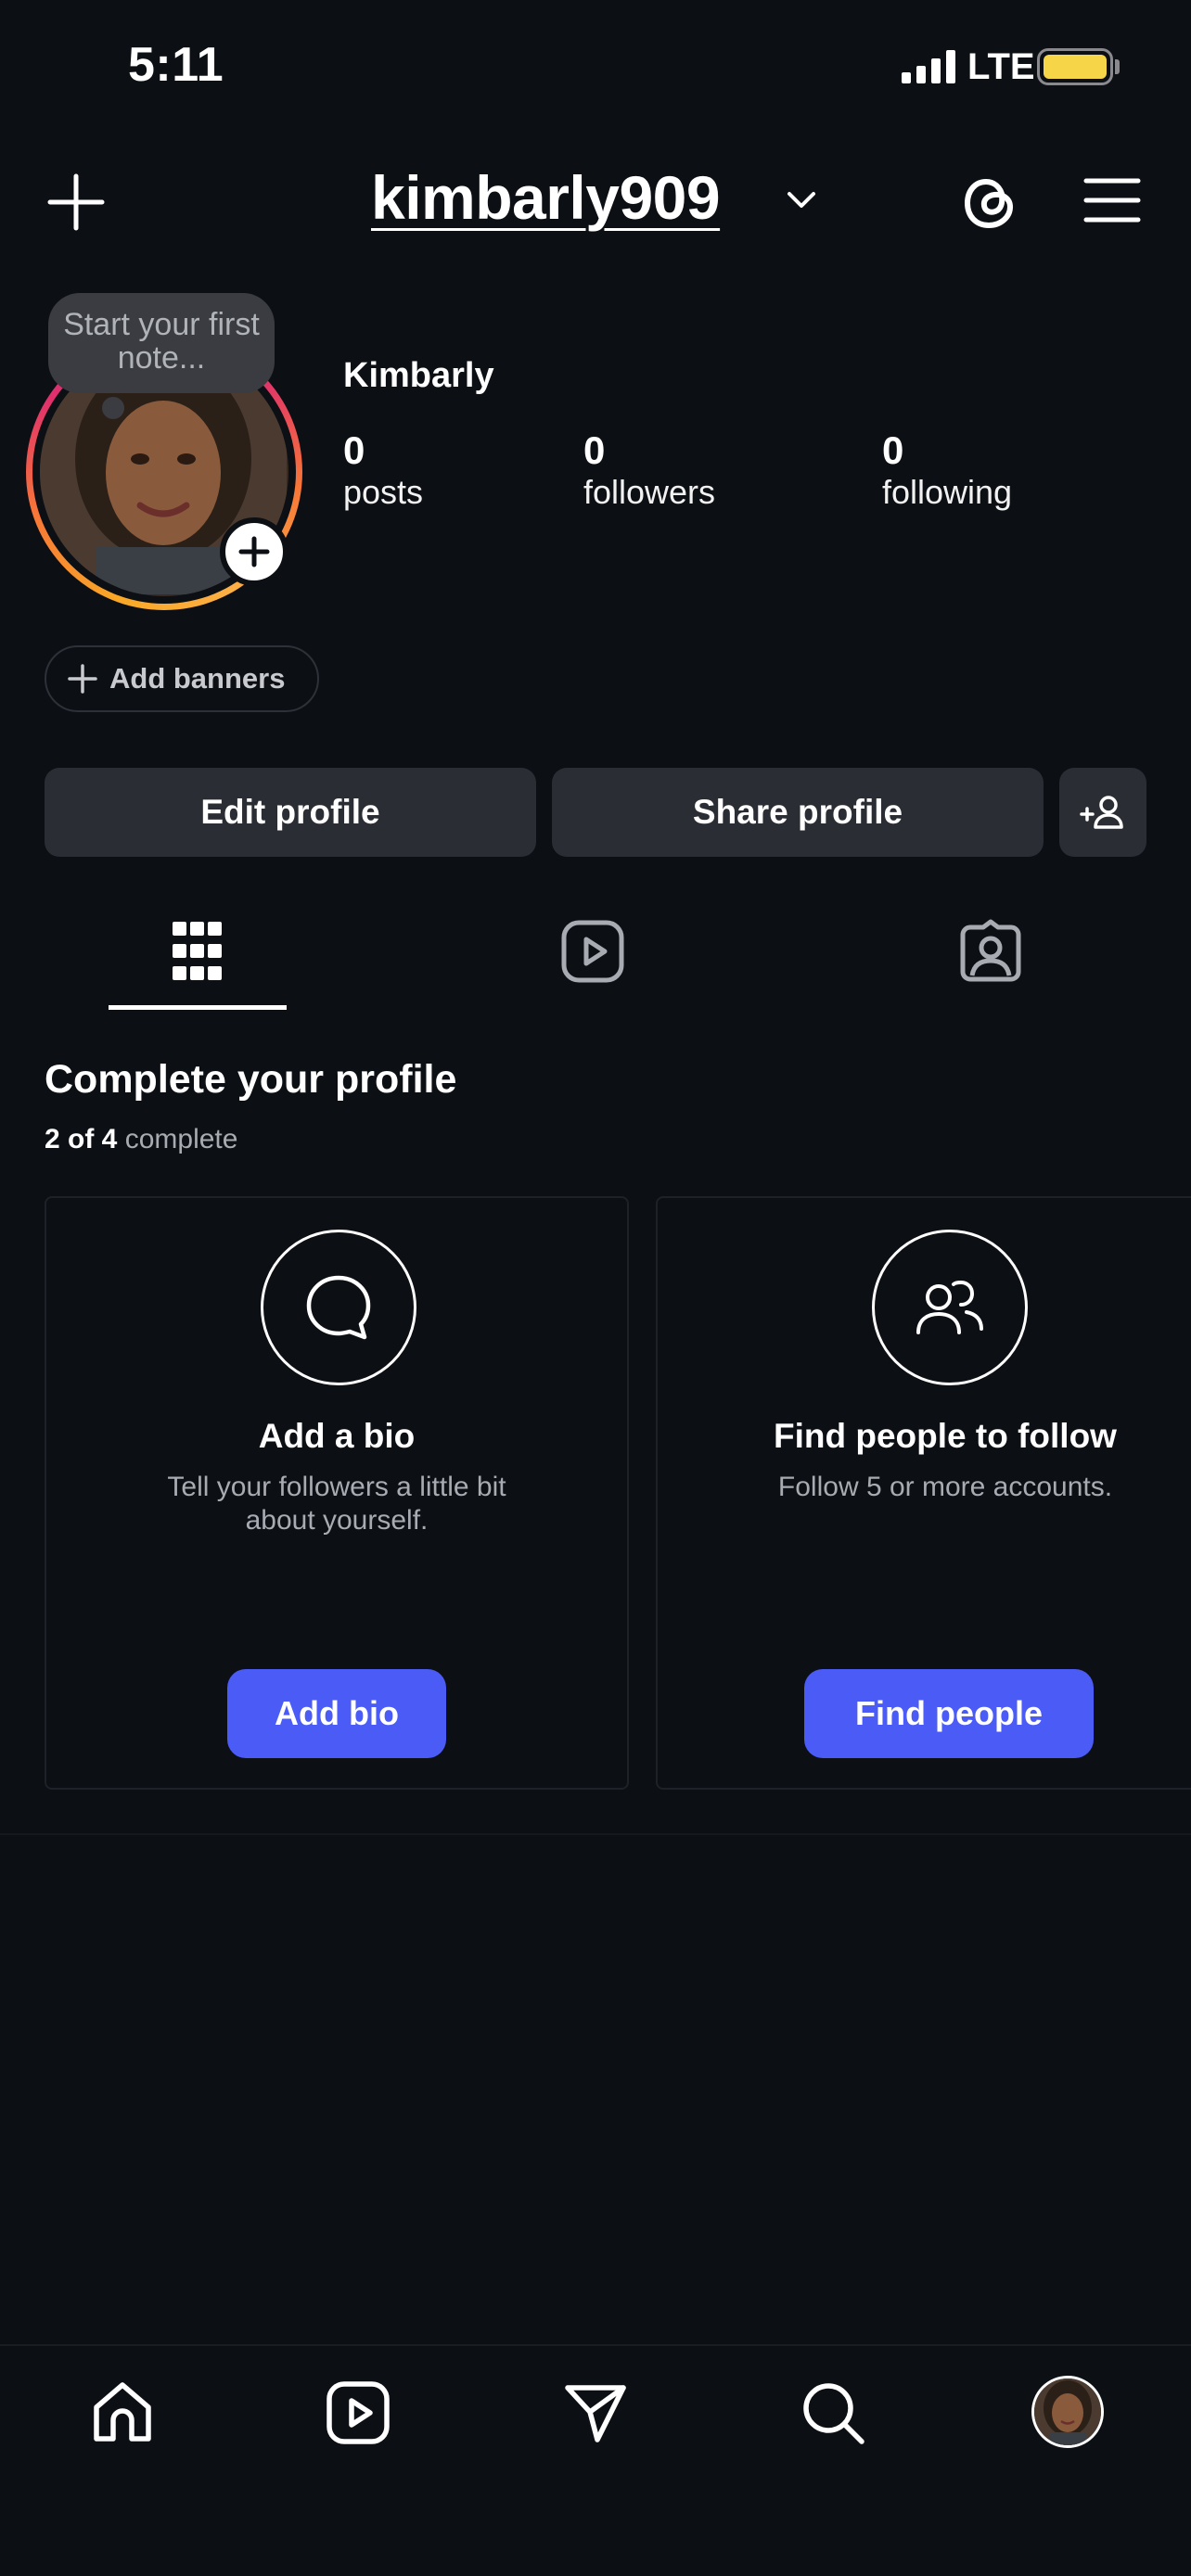 This screenshot has width=1191, height=2576. I want to click on direct-send-icon, so click(595, 2413).